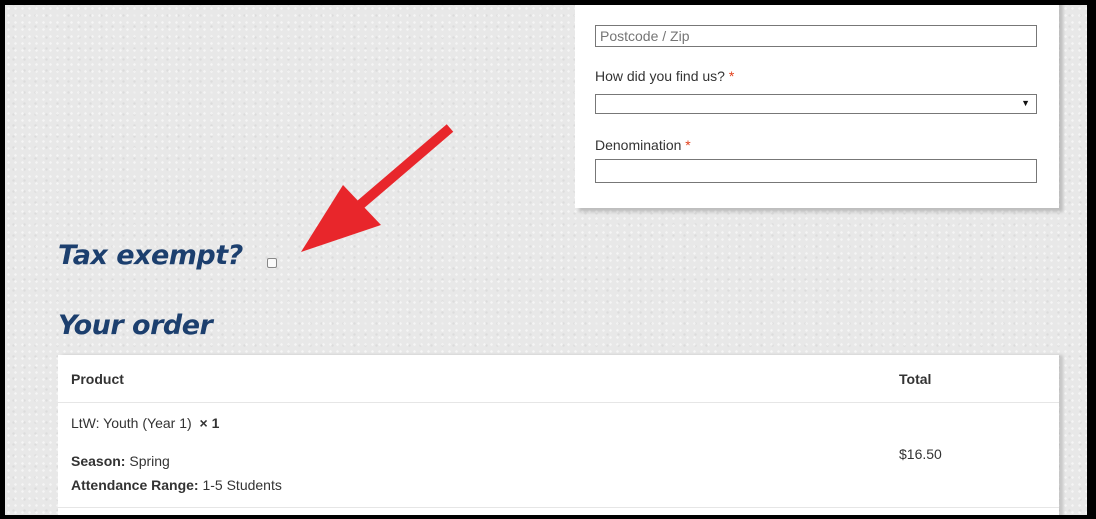  Describe the element at coordinates (135, 325) in the screenshot. I see `your-order-heading: Your order` at that location.